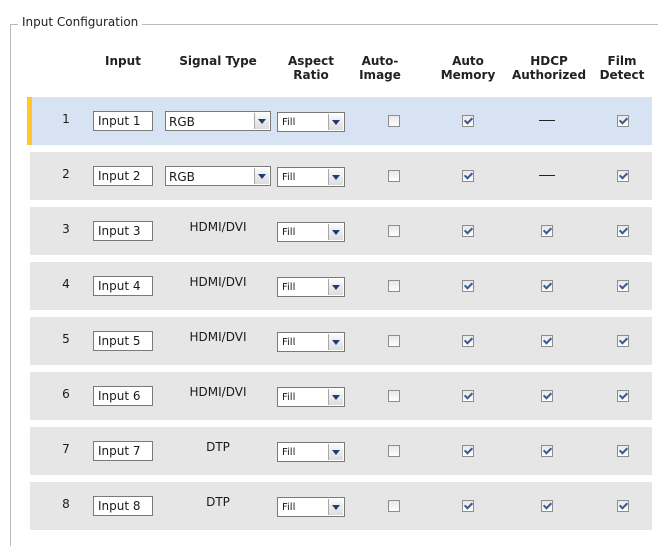  Describe the element at coordinates (66, 284) in the screenshot. I see `row-number: 4` at that location.